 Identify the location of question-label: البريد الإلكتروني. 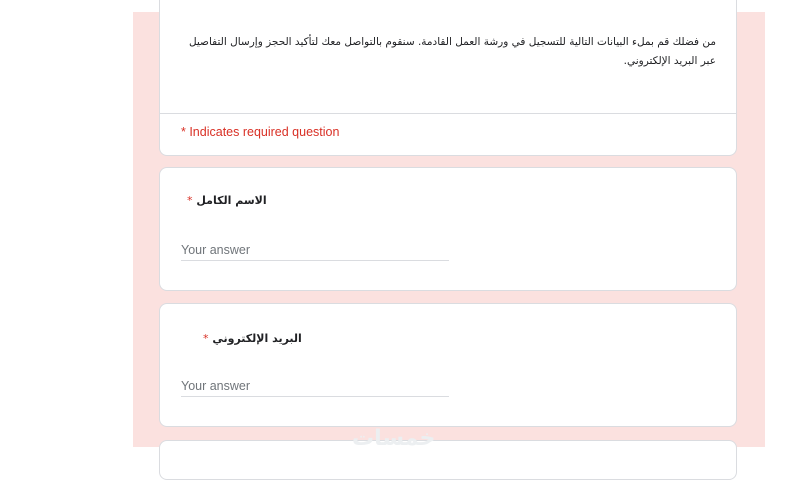
(257, 338).